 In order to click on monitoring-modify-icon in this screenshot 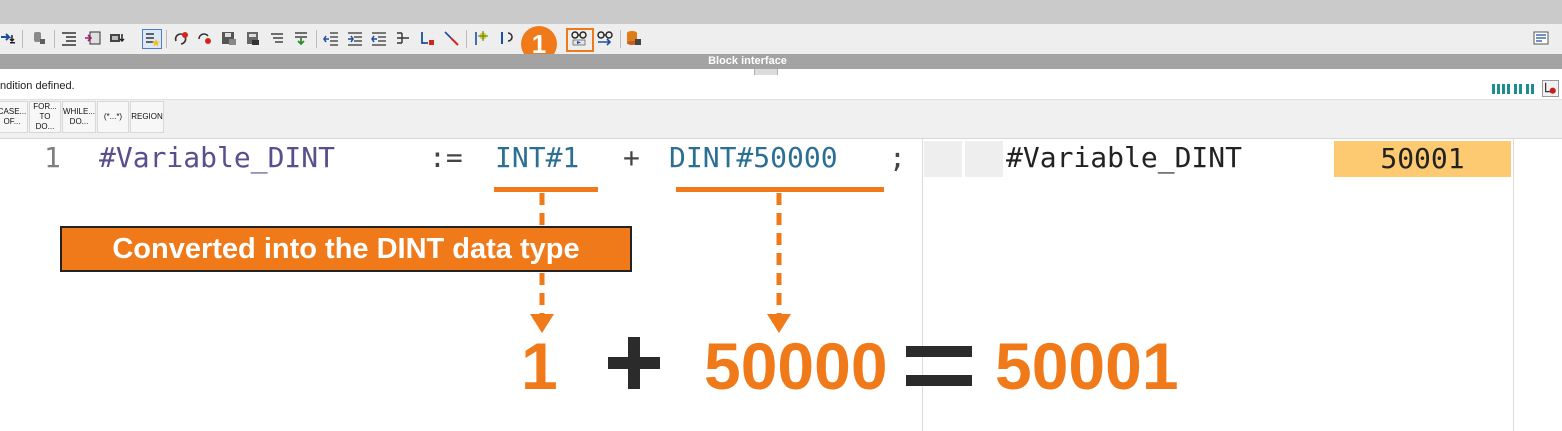, I will do `click(605, 38)`.